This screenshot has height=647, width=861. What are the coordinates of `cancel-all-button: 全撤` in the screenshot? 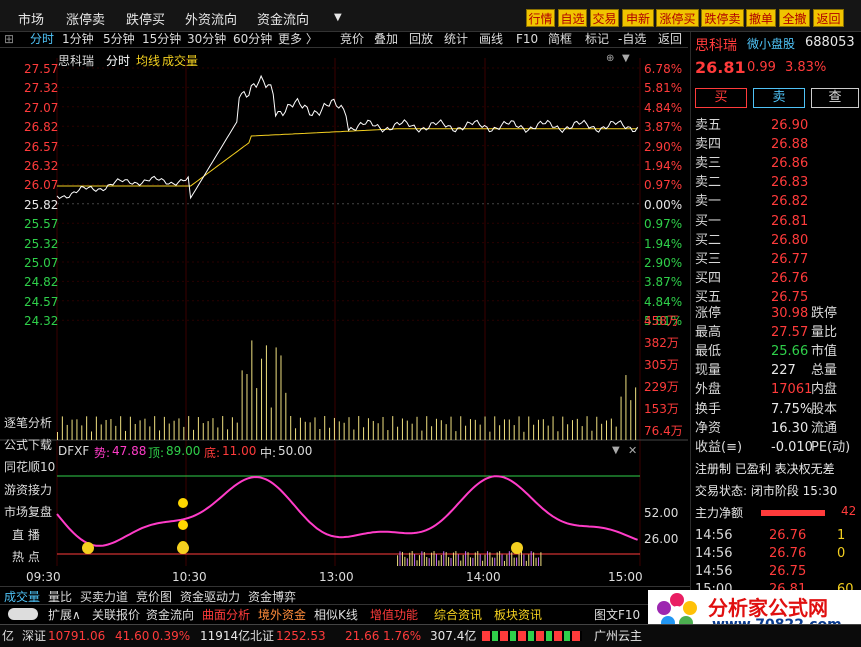 It's located at (794, 18).